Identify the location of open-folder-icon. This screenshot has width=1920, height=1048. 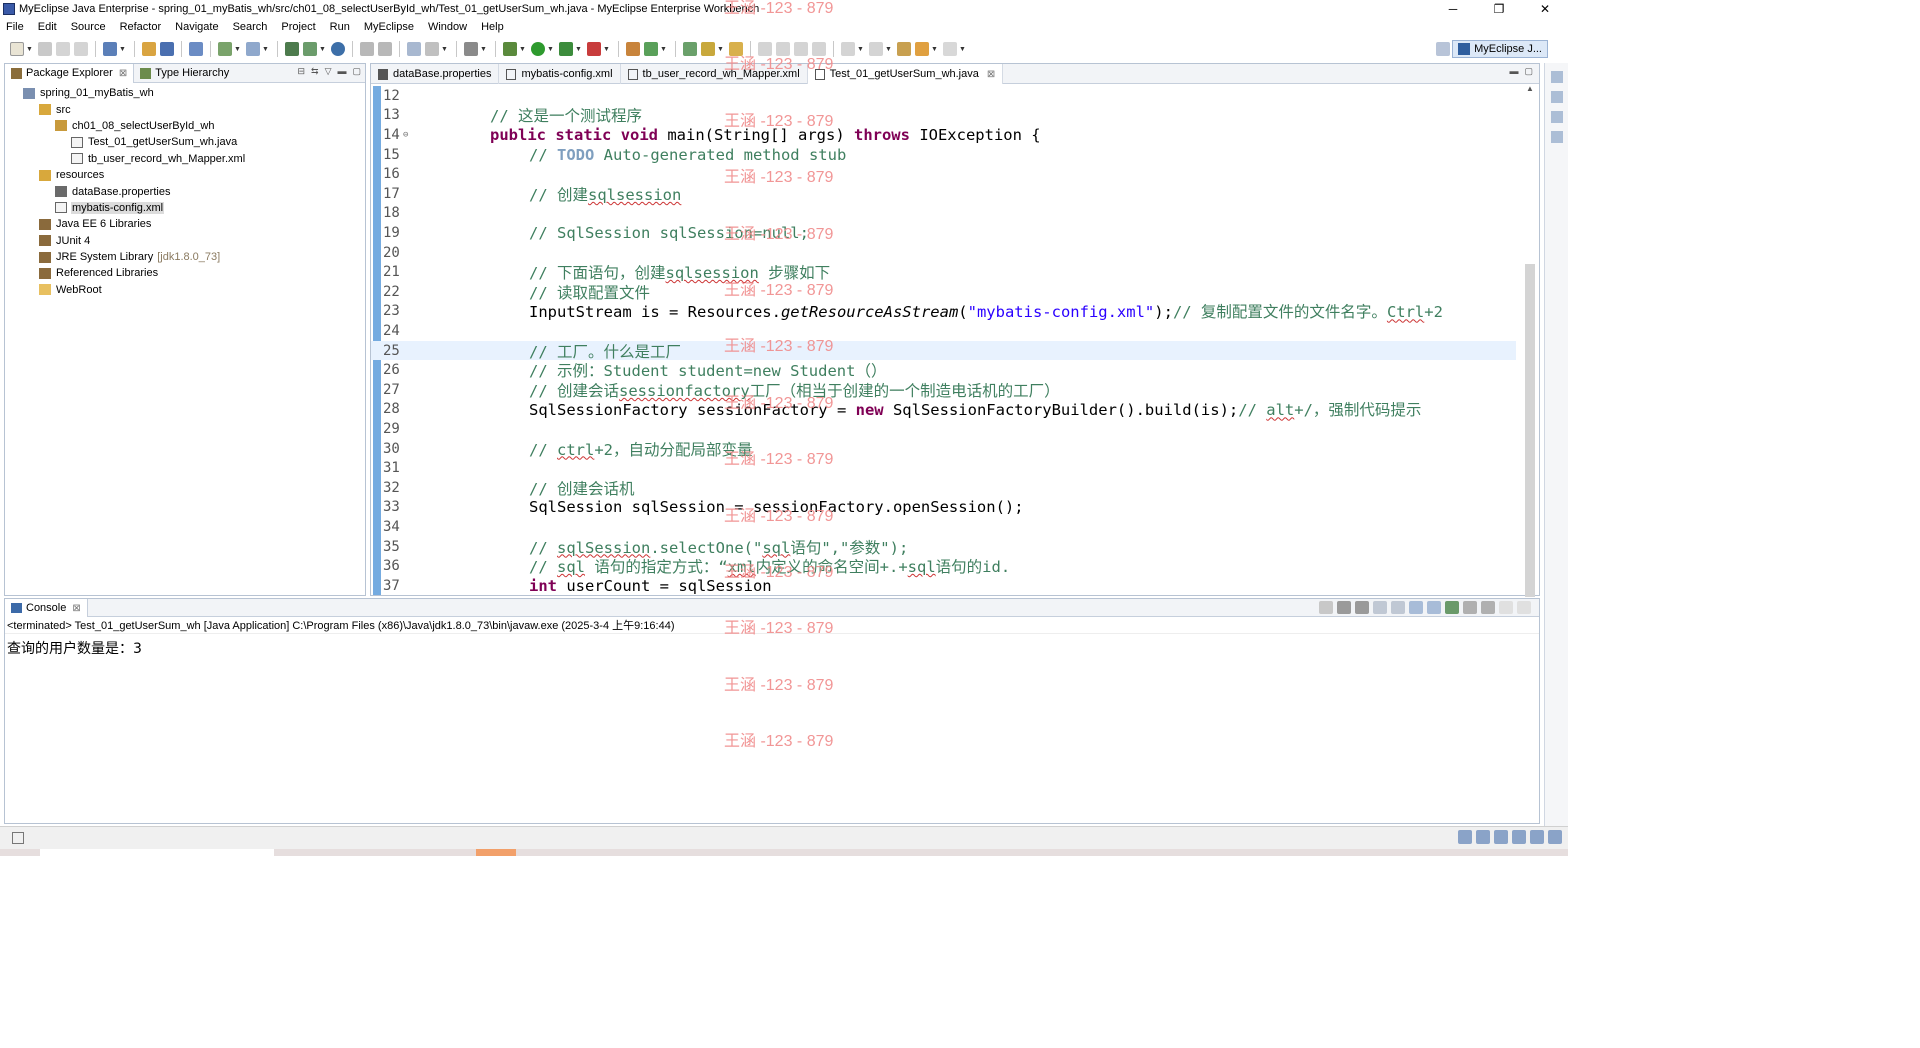
(690, 49).